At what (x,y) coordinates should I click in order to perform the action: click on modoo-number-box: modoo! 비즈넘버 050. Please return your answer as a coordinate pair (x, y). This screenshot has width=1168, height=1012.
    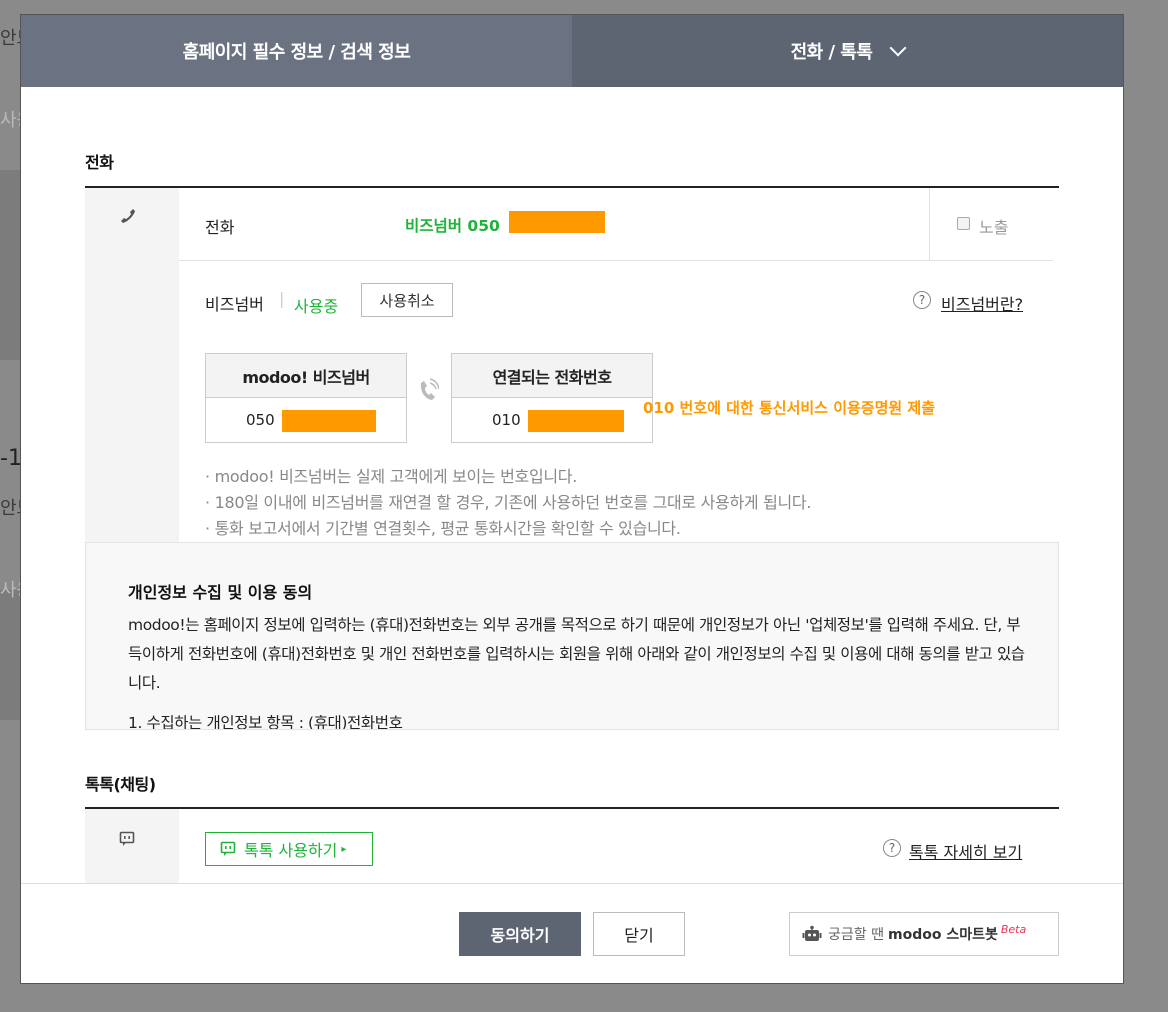
    Looking at the image, I should click on (306, 398).